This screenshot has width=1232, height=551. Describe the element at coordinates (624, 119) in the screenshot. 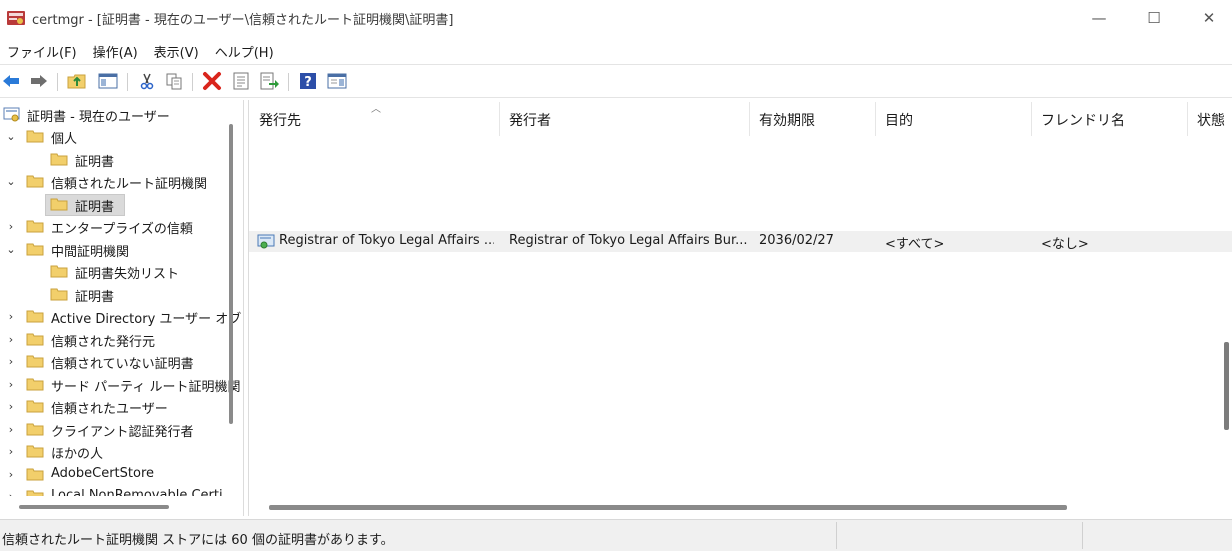

I see `column-header-issued-by: 発行者` at that location.